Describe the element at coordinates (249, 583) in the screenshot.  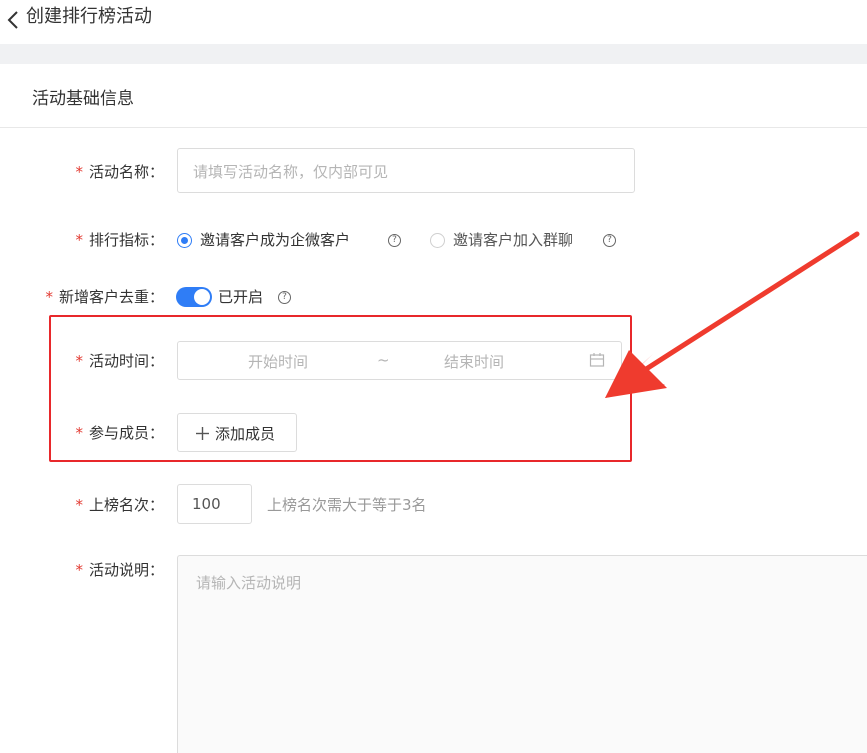
I see `description-placeholder: 请输入活动说明` at that location.